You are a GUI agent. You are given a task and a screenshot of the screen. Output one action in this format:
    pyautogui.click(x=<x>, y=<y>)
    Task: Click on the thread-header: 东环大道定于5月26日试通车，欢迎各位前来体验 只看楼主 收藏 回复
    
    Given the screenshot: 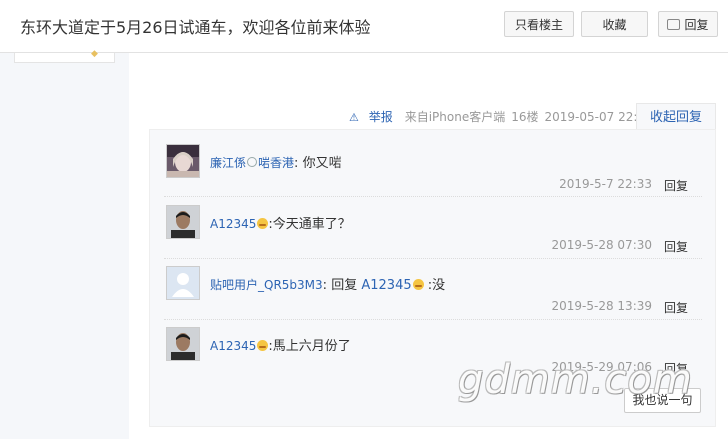 What is the action you would take?
    pyautogui.click(x=364, y=26)
    